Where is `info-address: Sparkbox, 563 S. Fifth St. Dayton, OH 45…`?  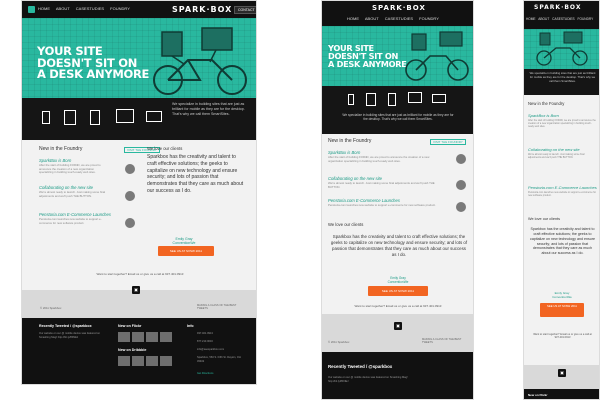 info-address: Sparkbox, 563 S. Fifth St. Dayton, OH 45… is located at coordinates (219, 359).